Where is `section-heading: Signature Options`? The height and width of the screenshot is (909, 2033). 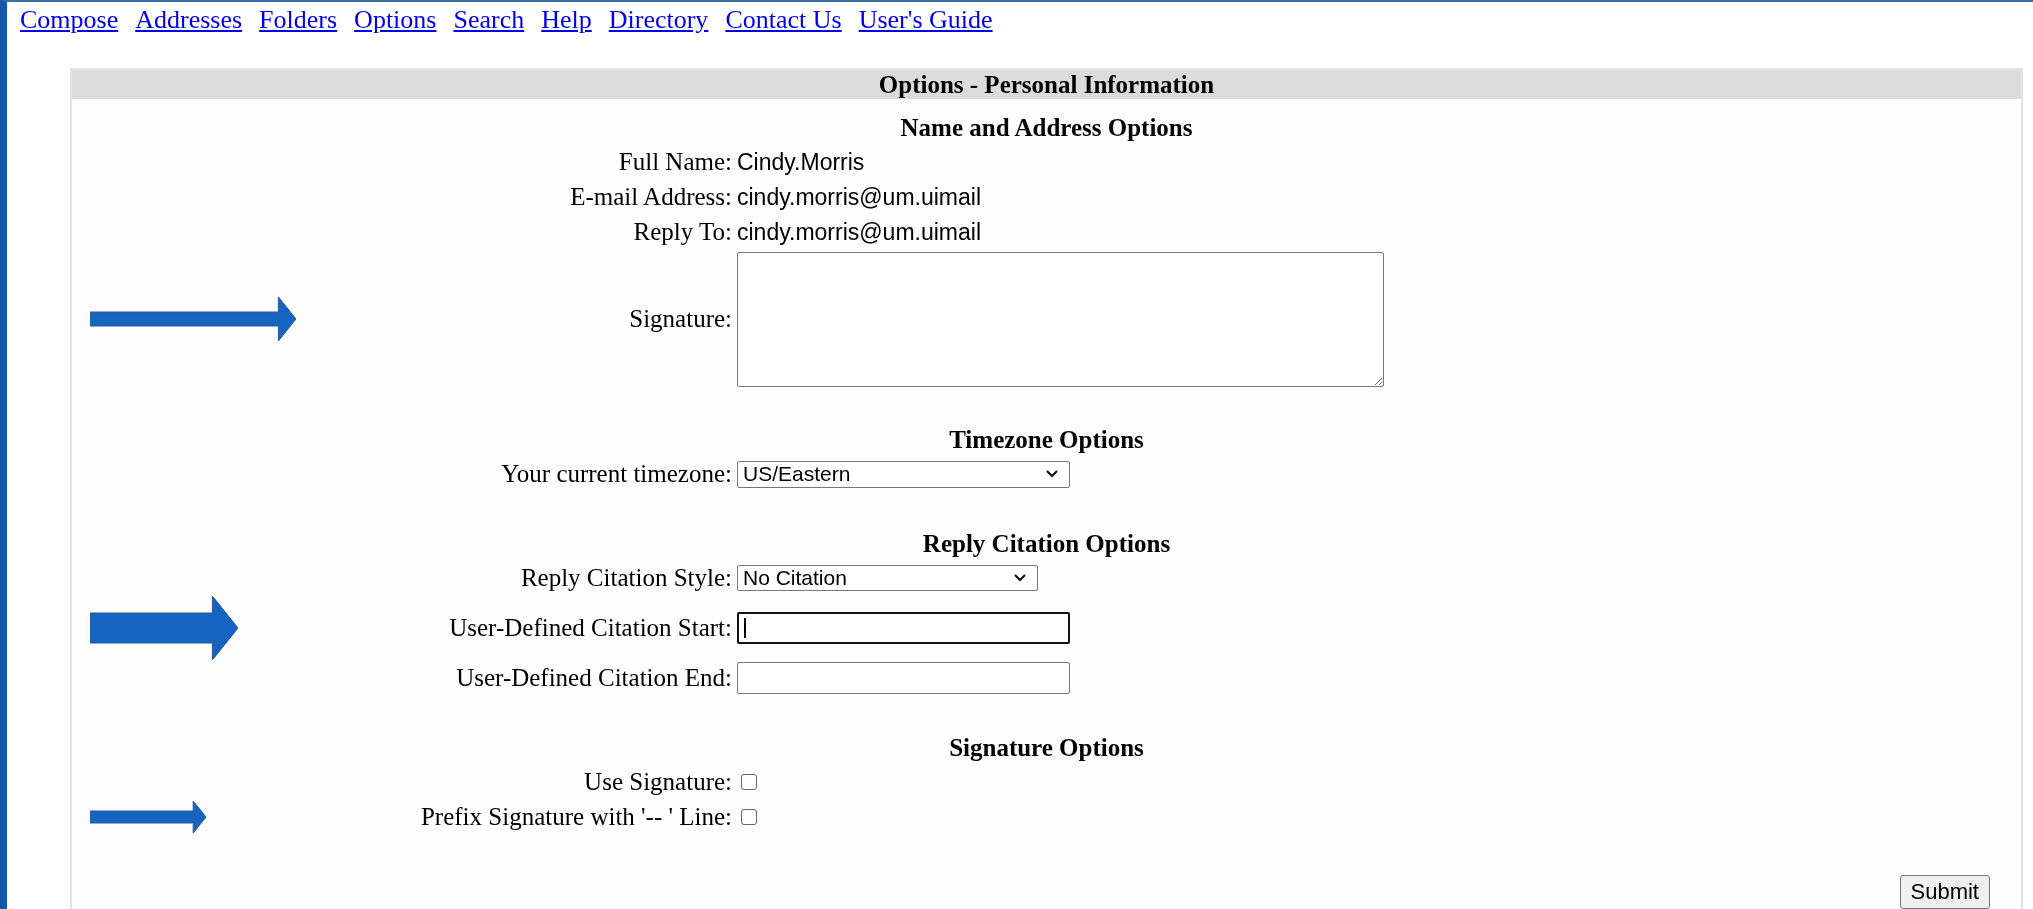
section-heading: Signature Options is located at coordinates (1046, 748).